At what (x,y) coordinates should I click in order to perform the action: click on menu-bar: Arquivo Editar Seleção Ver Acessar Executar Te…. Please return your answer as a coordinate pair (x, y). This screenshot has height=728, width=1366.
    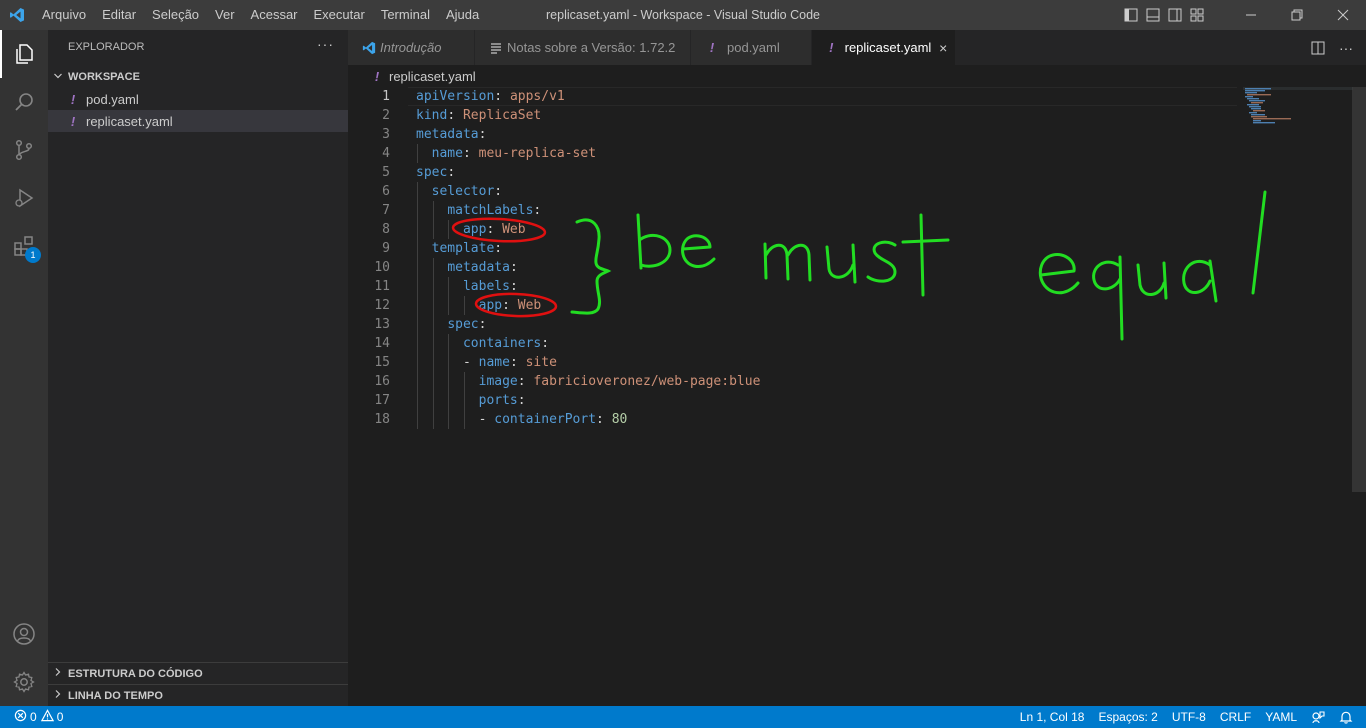
    Looking at the image, I should click on (260, 15).